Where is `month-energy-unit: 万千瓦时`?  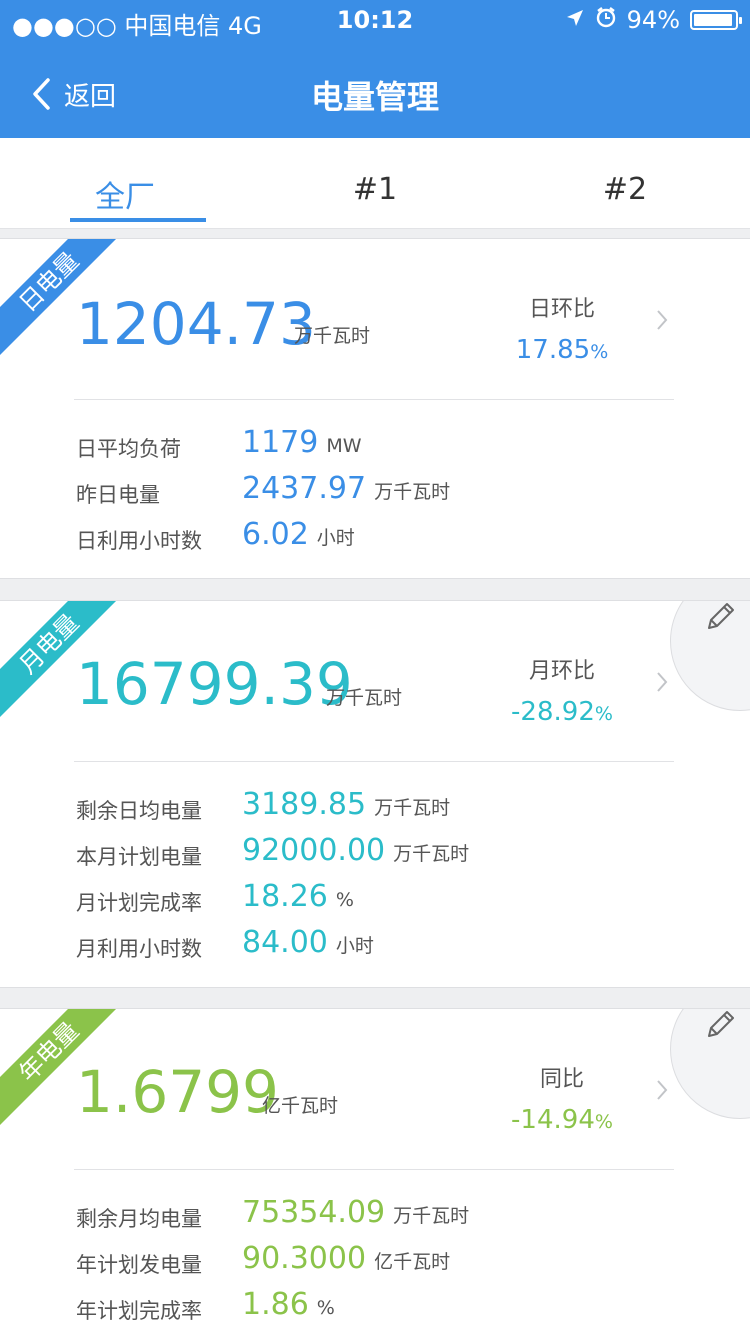
month-energy-unit: 万千瓦时 is located at coordinates (364, 698).